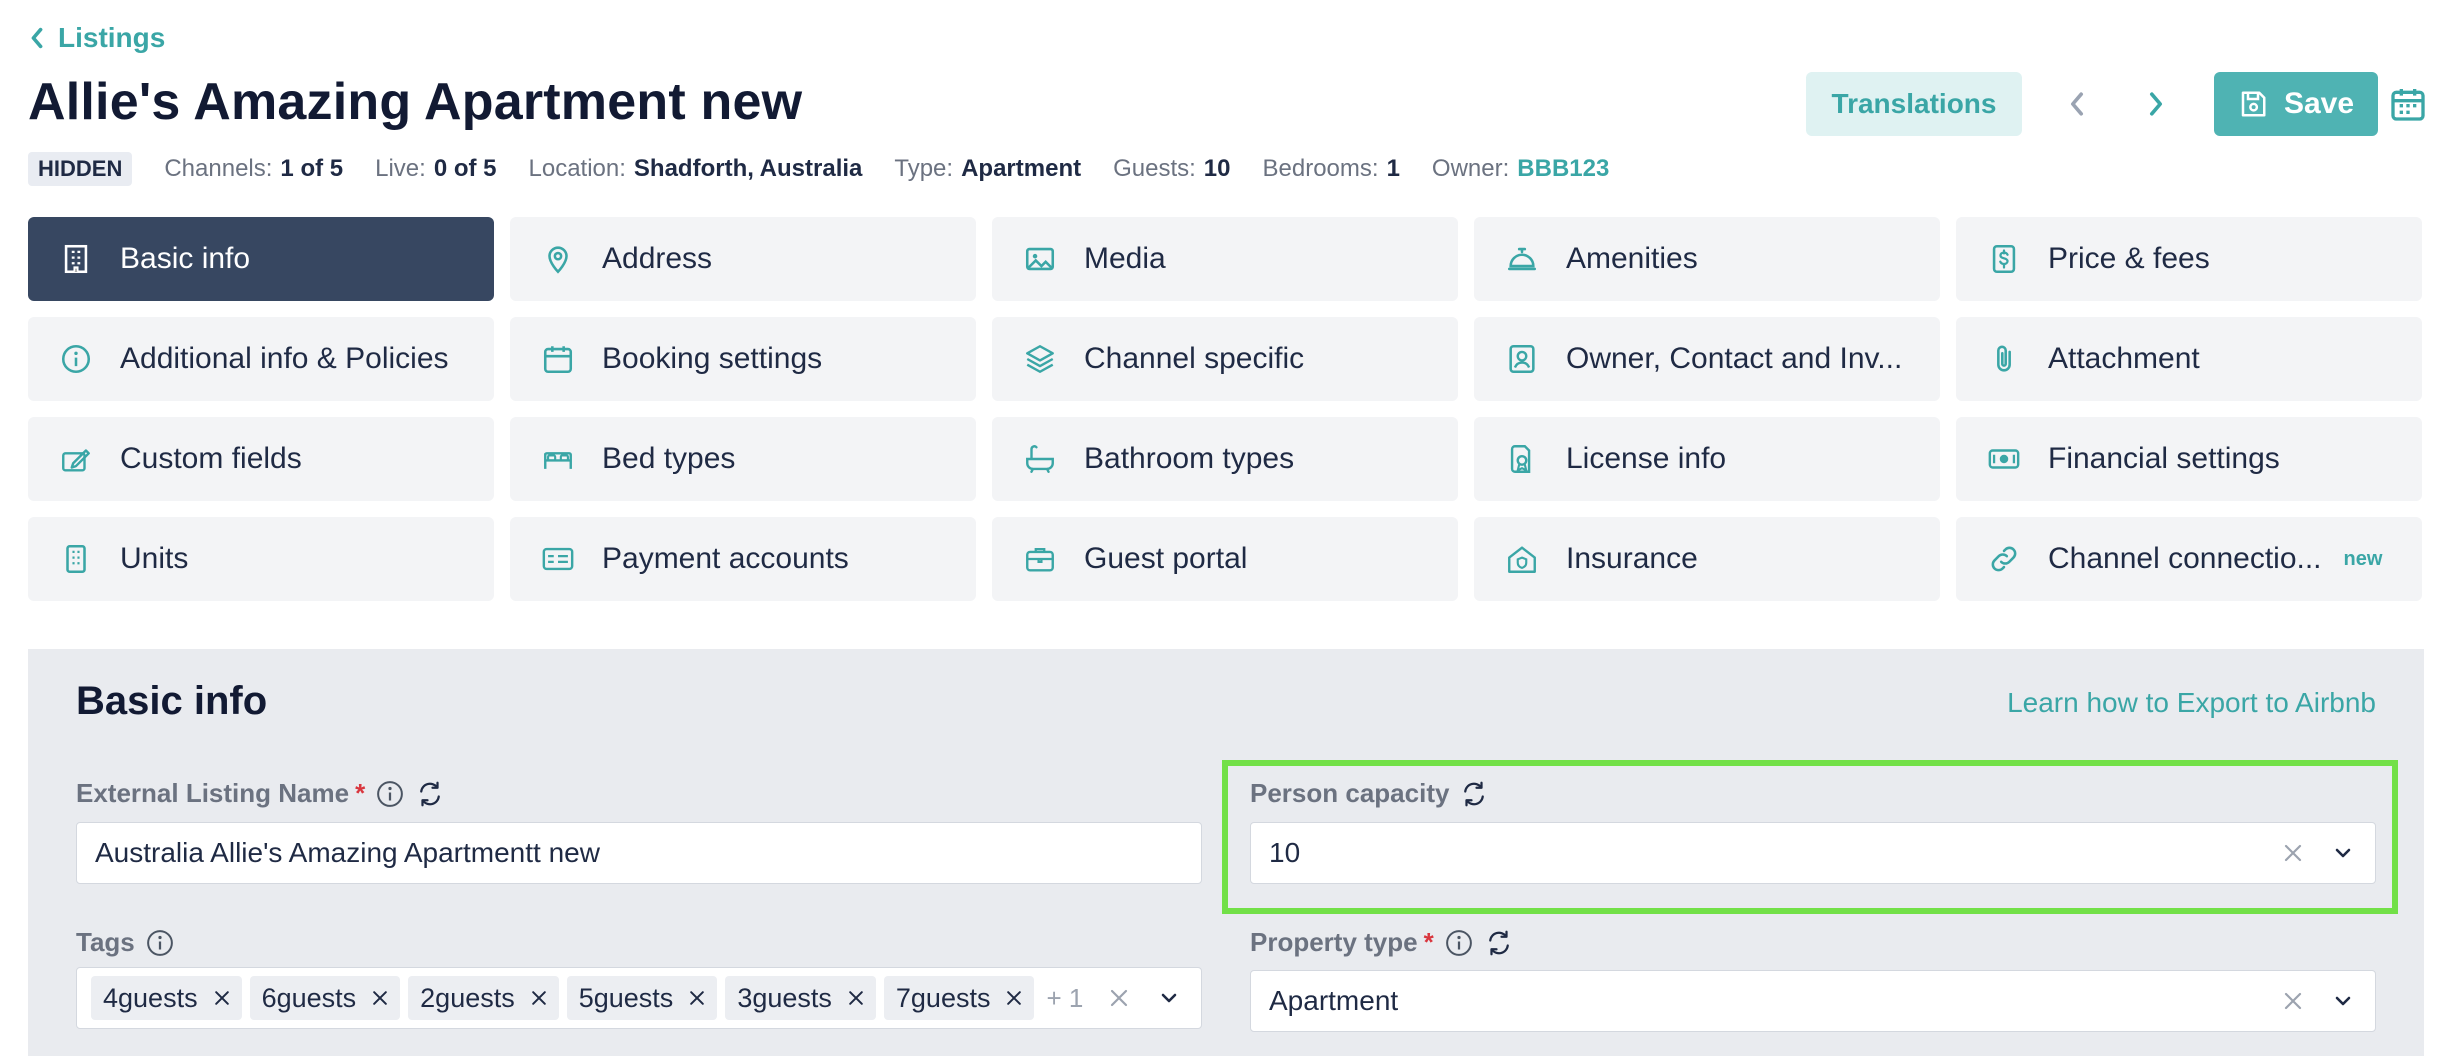 The image size is (2438, 1056). Describe the element at coordinates (959, 998) in the screenshot. I see `tag-chip: 7guests` at that location.